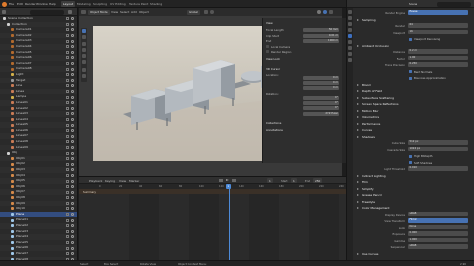  What do you see at coordinates (84, 44) in the screenshot?
I see `move-tool-icon` at bounding box center [84, 44].